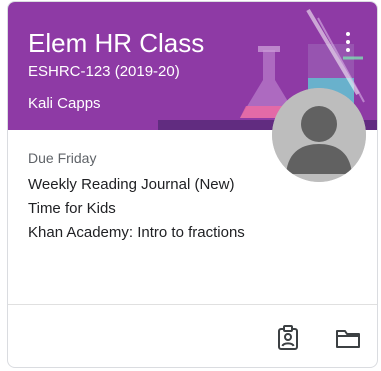  I want to click on assignment-link: Time for Kids, so click(72, 209).